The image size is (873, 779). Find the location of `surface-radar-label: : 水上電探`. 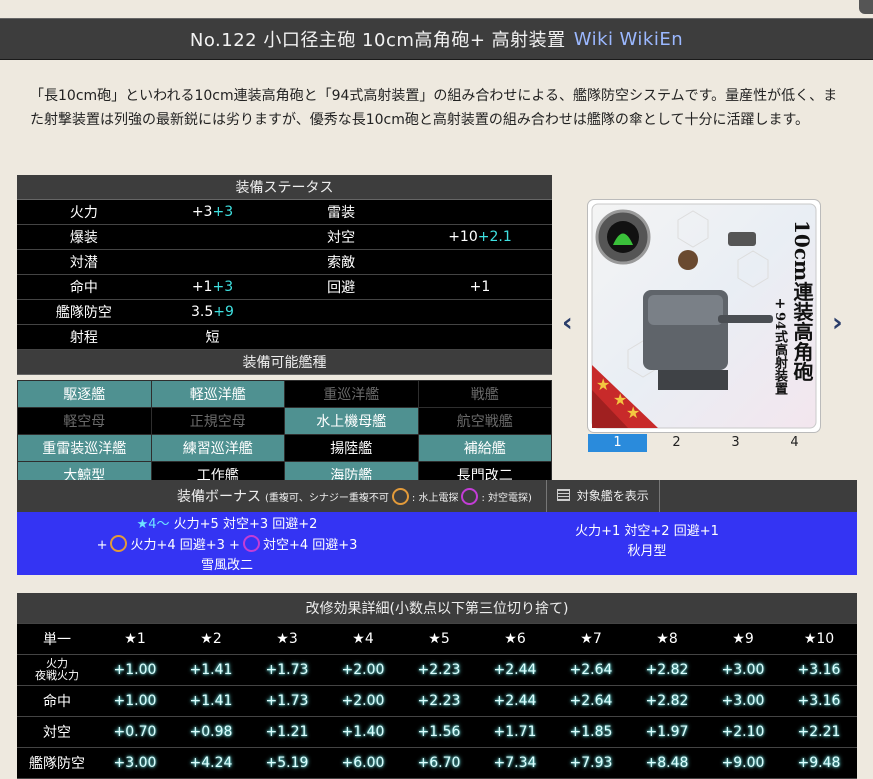

surface-radar-label: : 水上電探 is located at coordinates (435, 498).